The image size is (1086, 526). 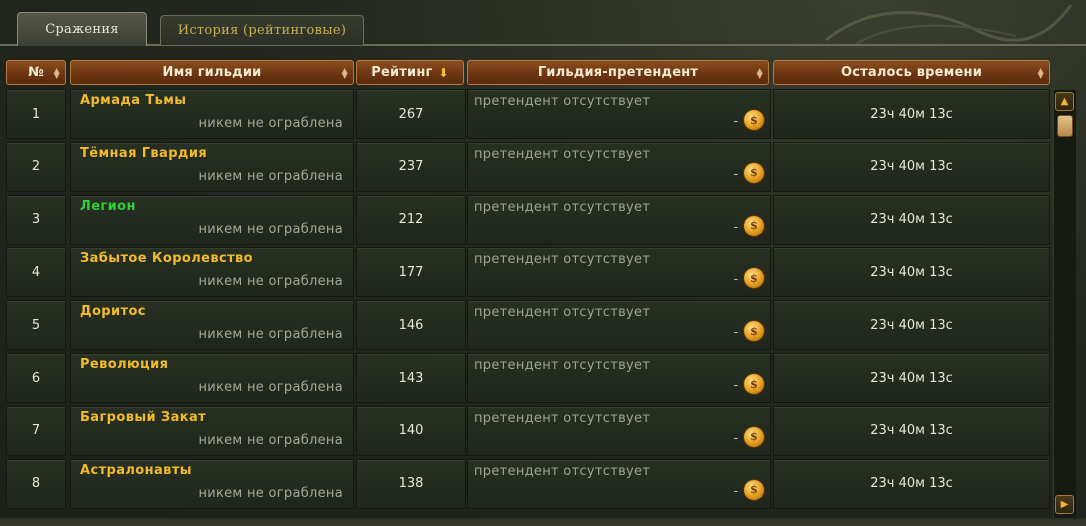 I want to click on column-header-guild: Имя гильдии ▲ ▼, so click(x=212, y=72).